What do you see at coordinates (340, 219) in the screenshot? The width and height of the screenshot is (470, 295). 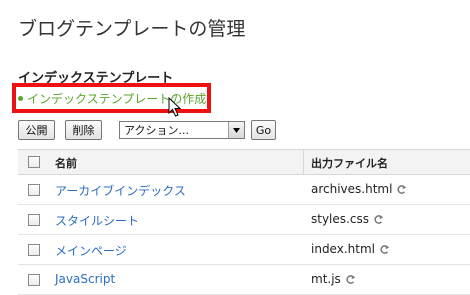 I see `output-file-name: styles.css` at bounding box center [340, 219].